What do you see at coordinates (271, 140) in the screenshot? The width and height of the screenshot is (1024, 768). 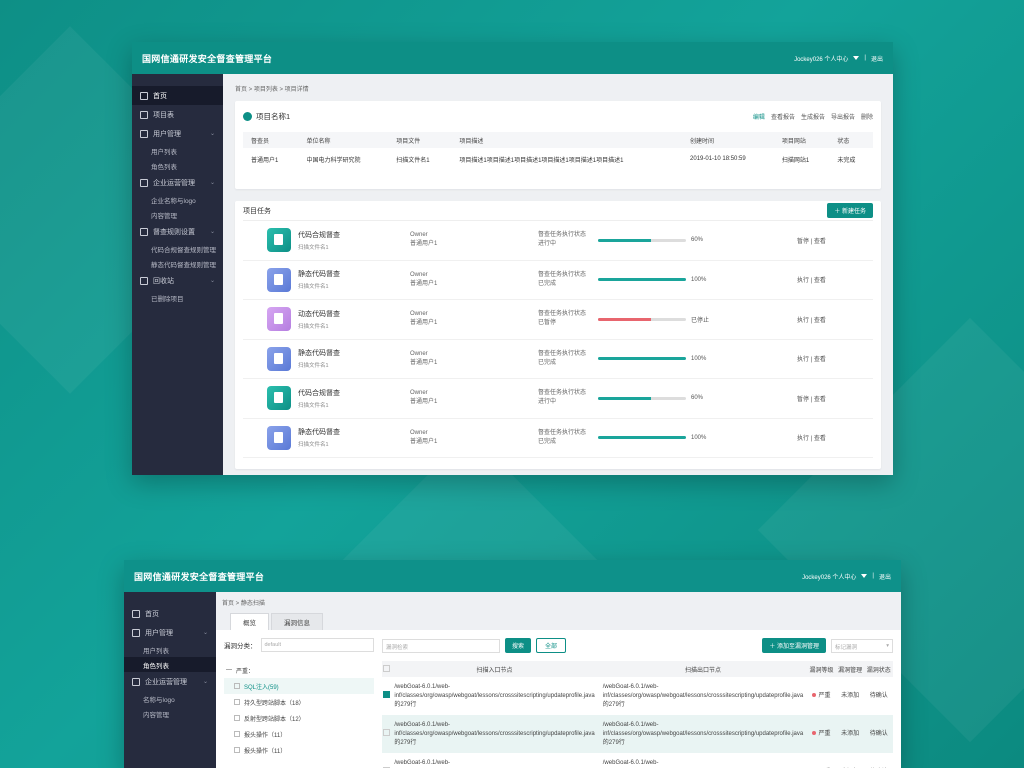 I see `column-header: 督查员` at bounding box center [271, 140].